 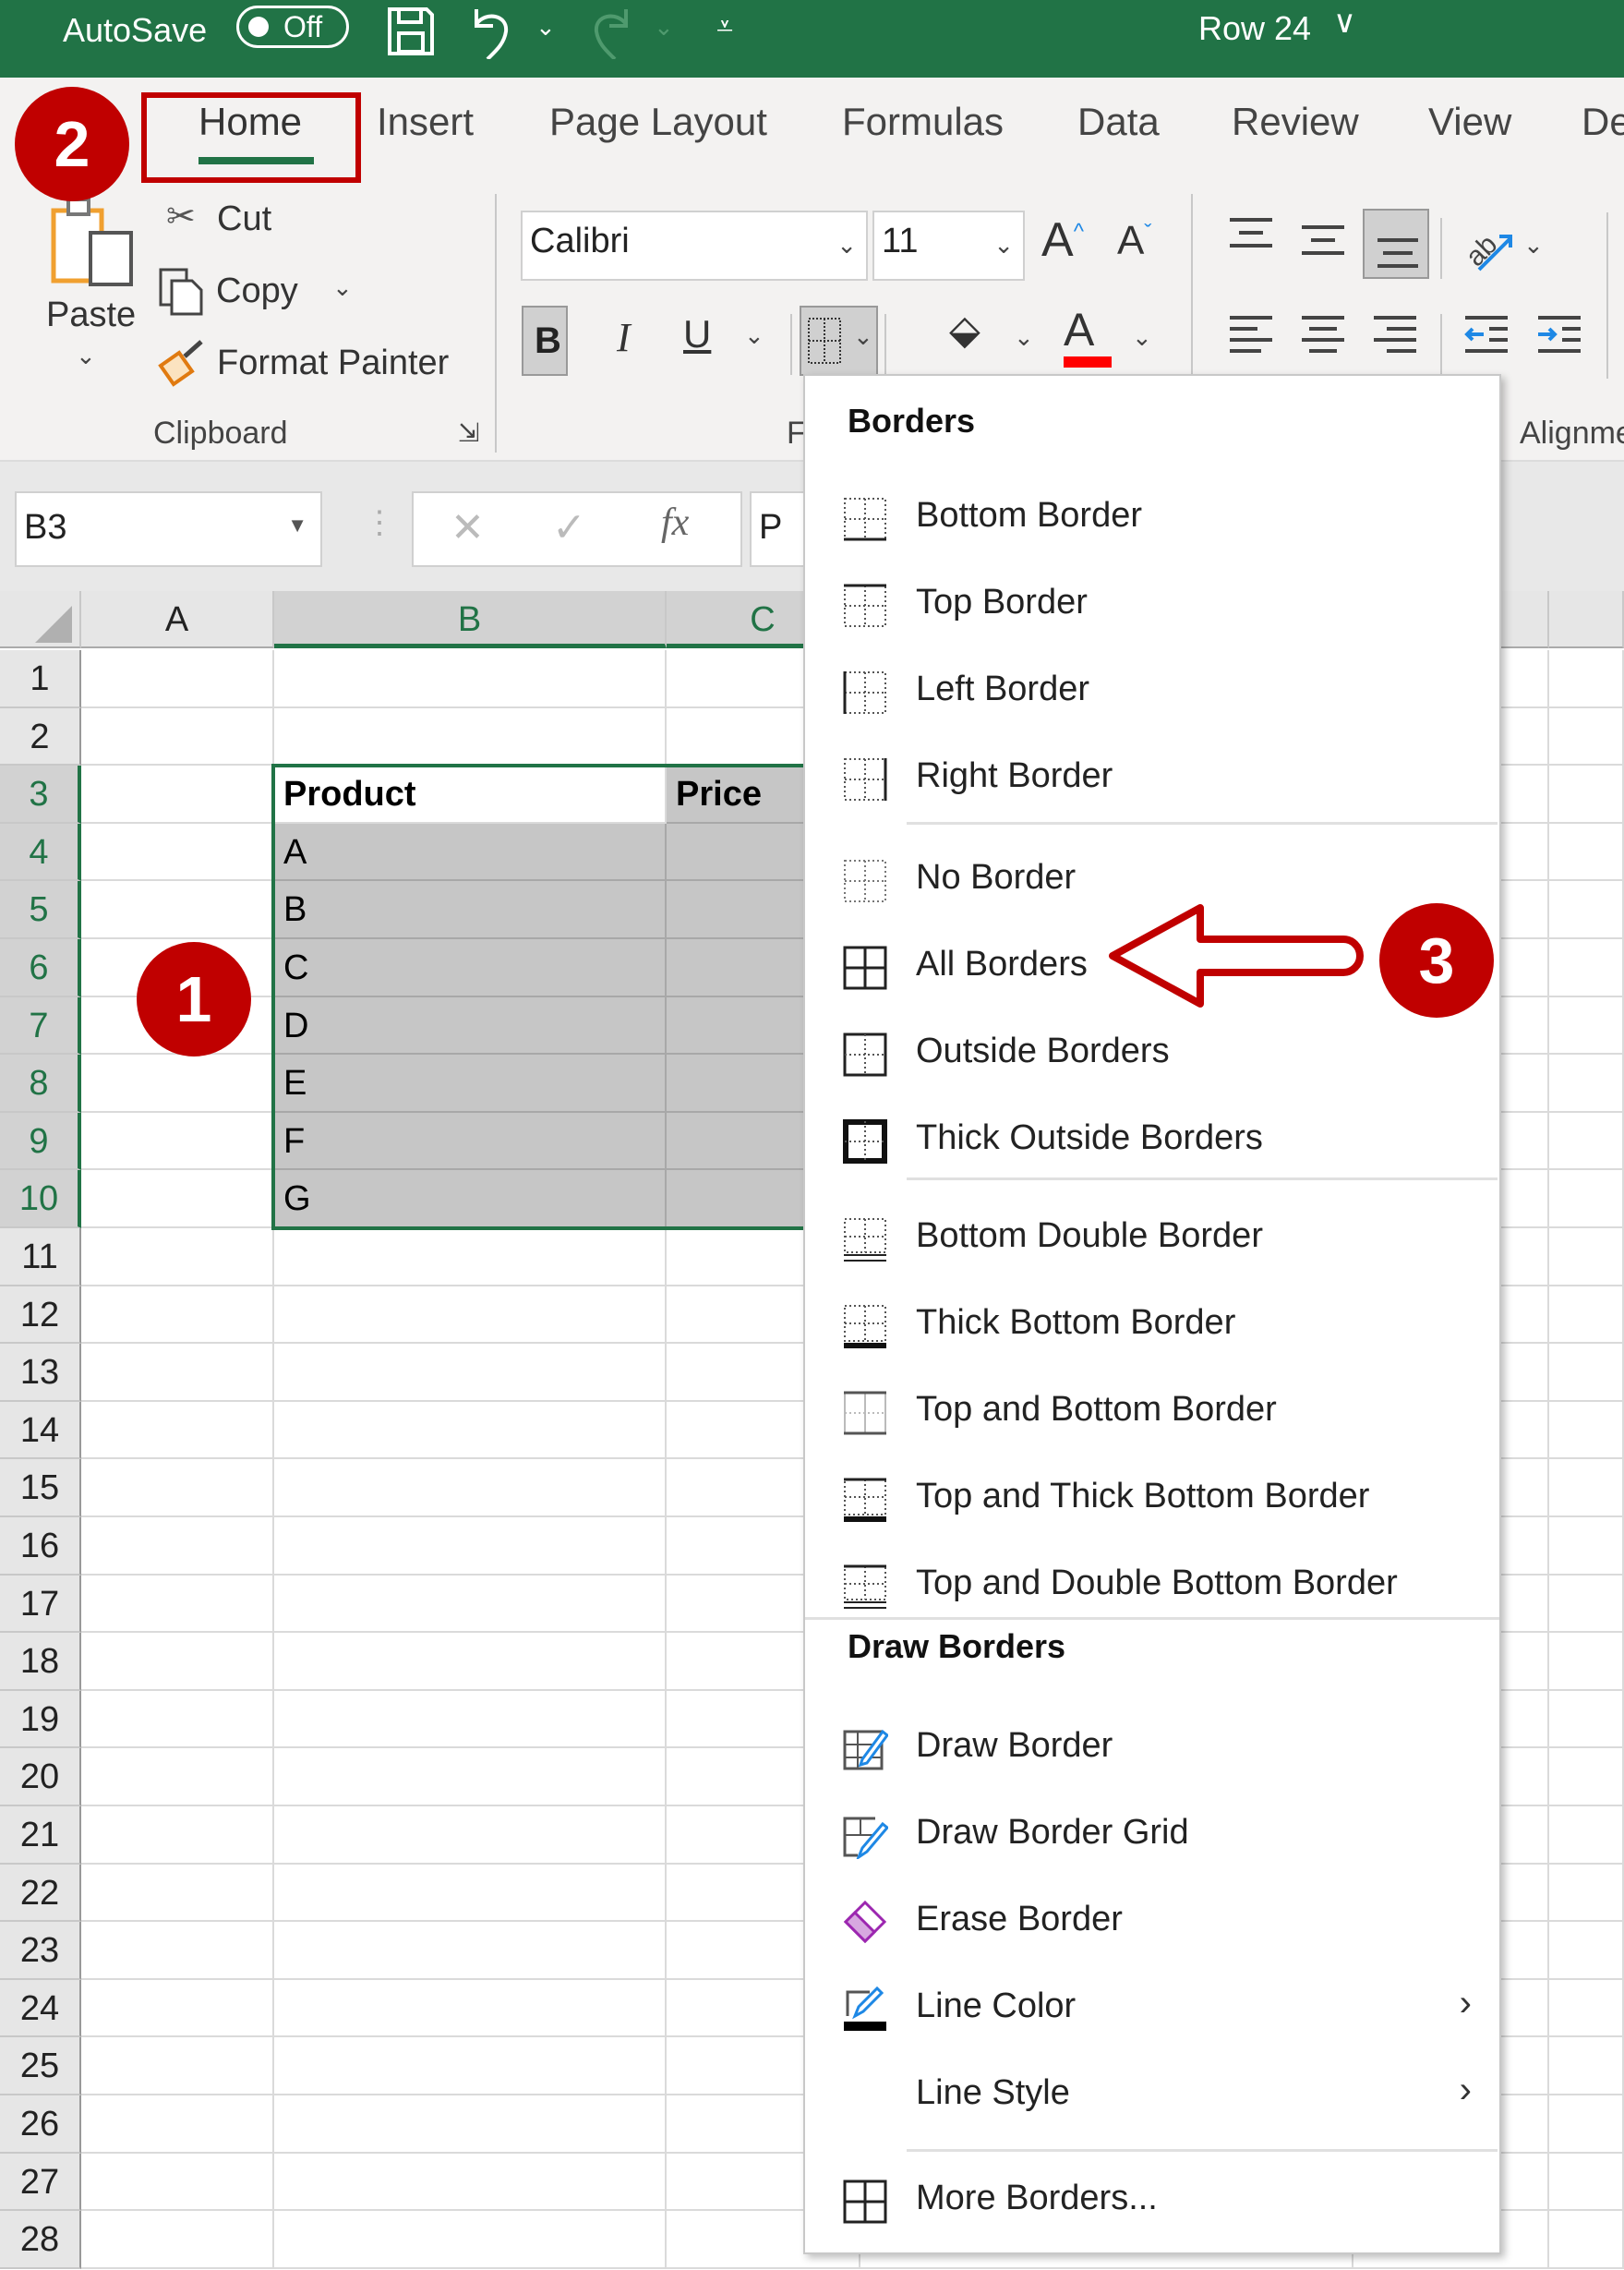 I want to click on row-header-4: 4, so click(x=40, y=853).